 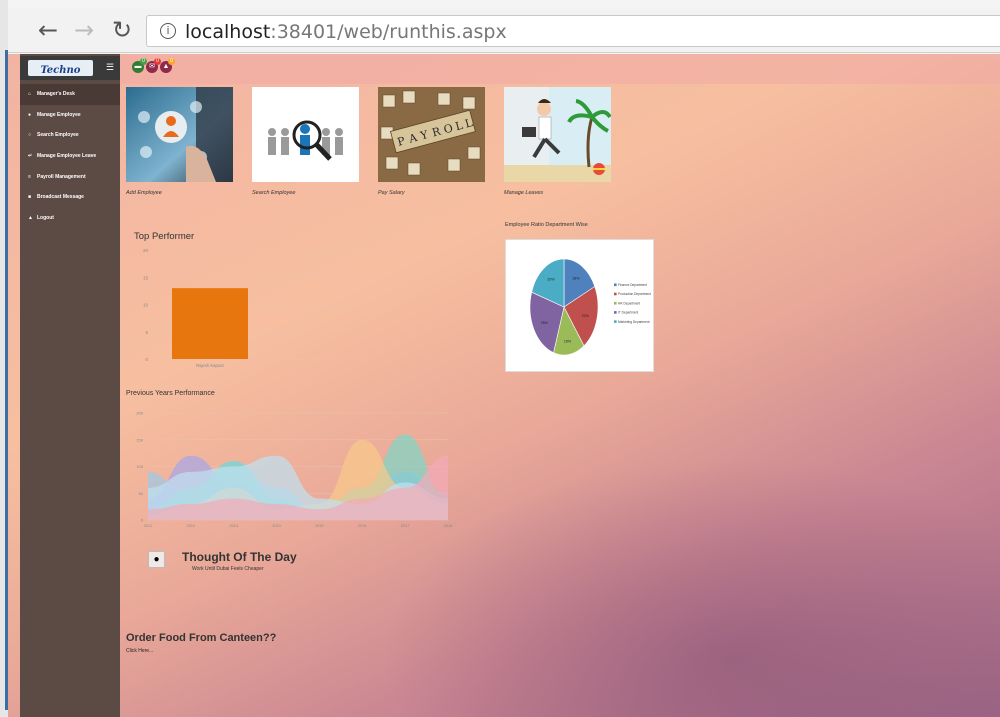 I want to click on reload-button: ↻, so click(x=122, y=30).